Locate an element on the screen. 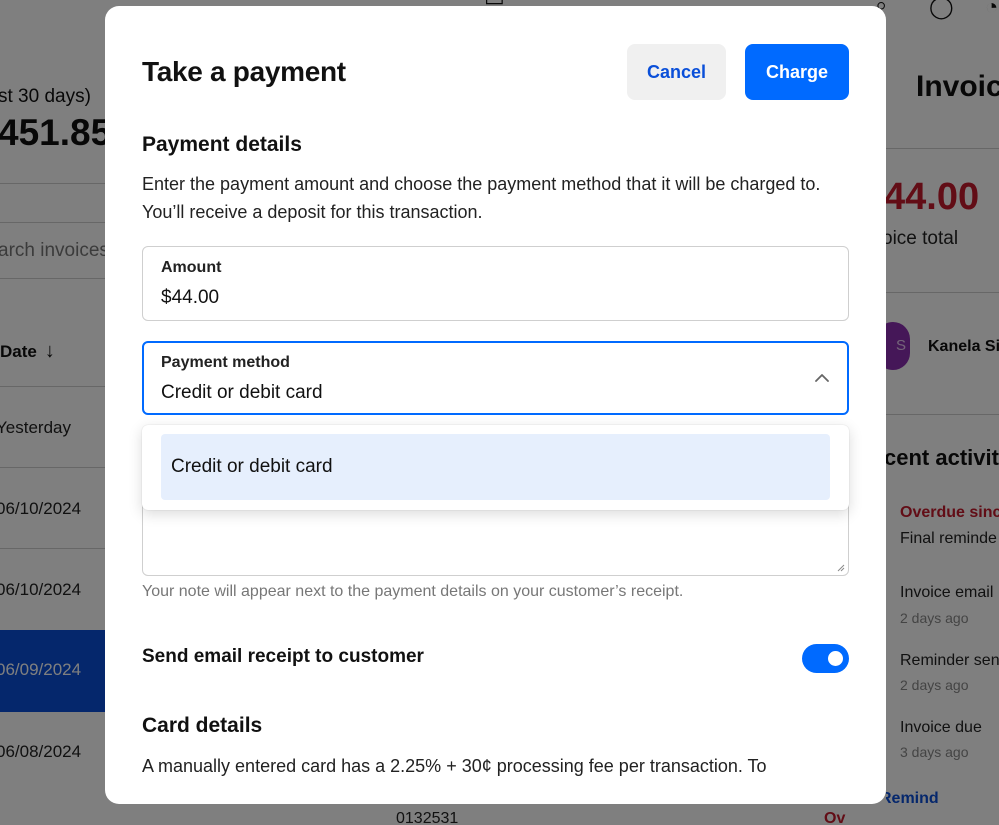 The width and height of the screenshot is (999, 825). payment-method-select: Payment method Credit or debit card is located at coordinates (495, 378).